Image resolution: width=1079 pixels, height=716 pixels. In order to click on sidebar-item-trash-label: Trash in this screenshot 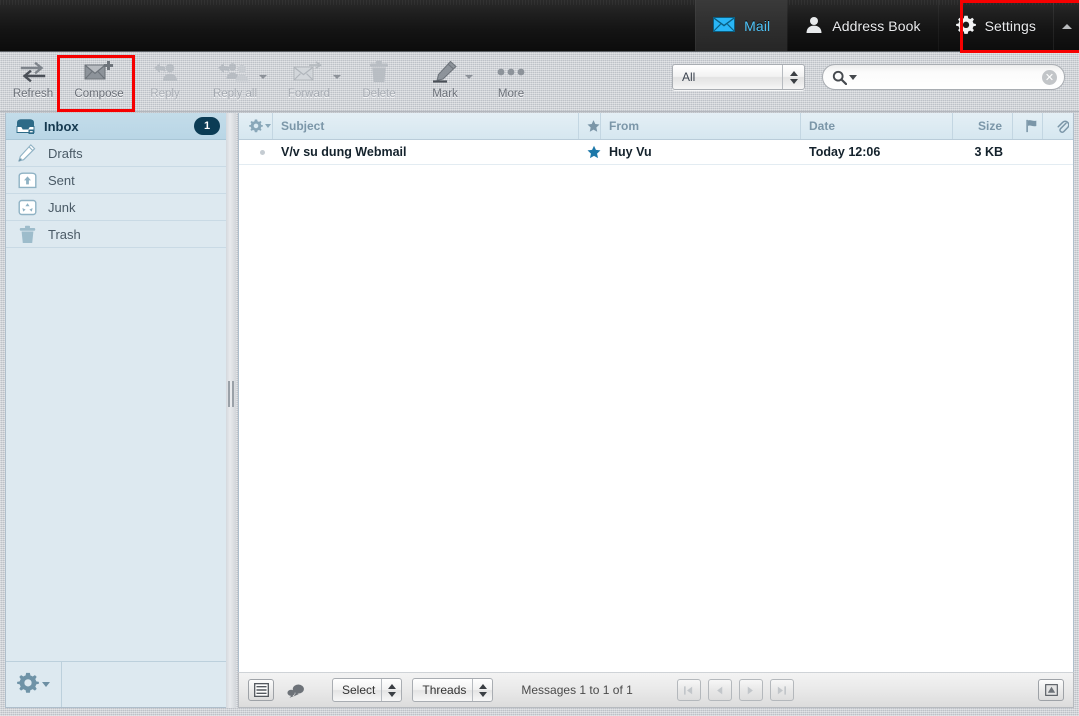, I will do `click(64, 234)`.